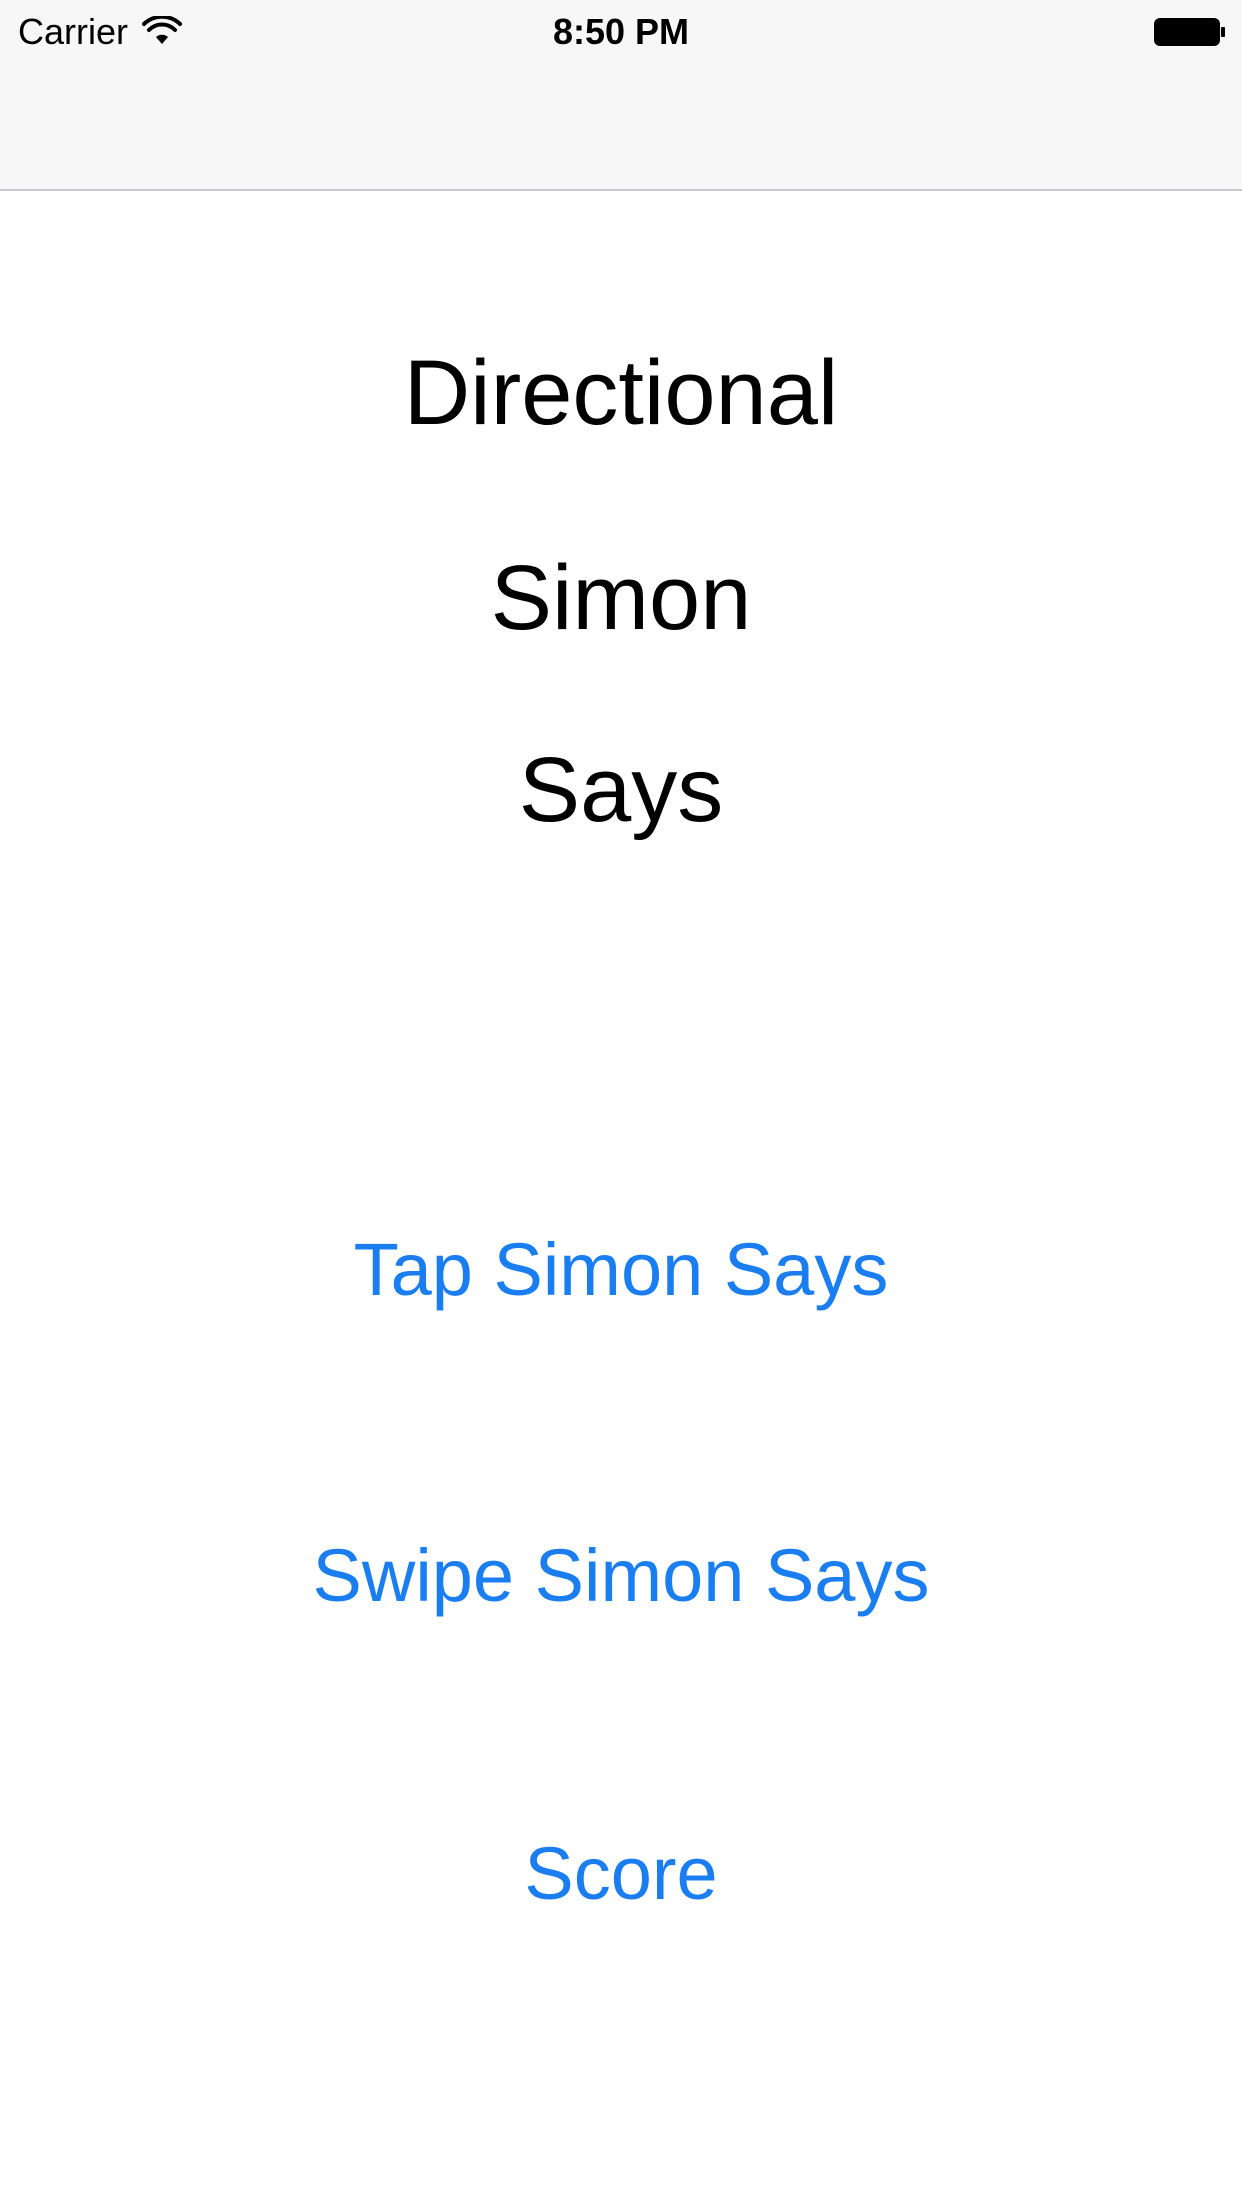 The height and width of the screenshot is (2208, 1242). Describe the element at coordinates (621, 95) in the screenshot. I see `navigation-bar: Carrier 8:50 PM` at that location.